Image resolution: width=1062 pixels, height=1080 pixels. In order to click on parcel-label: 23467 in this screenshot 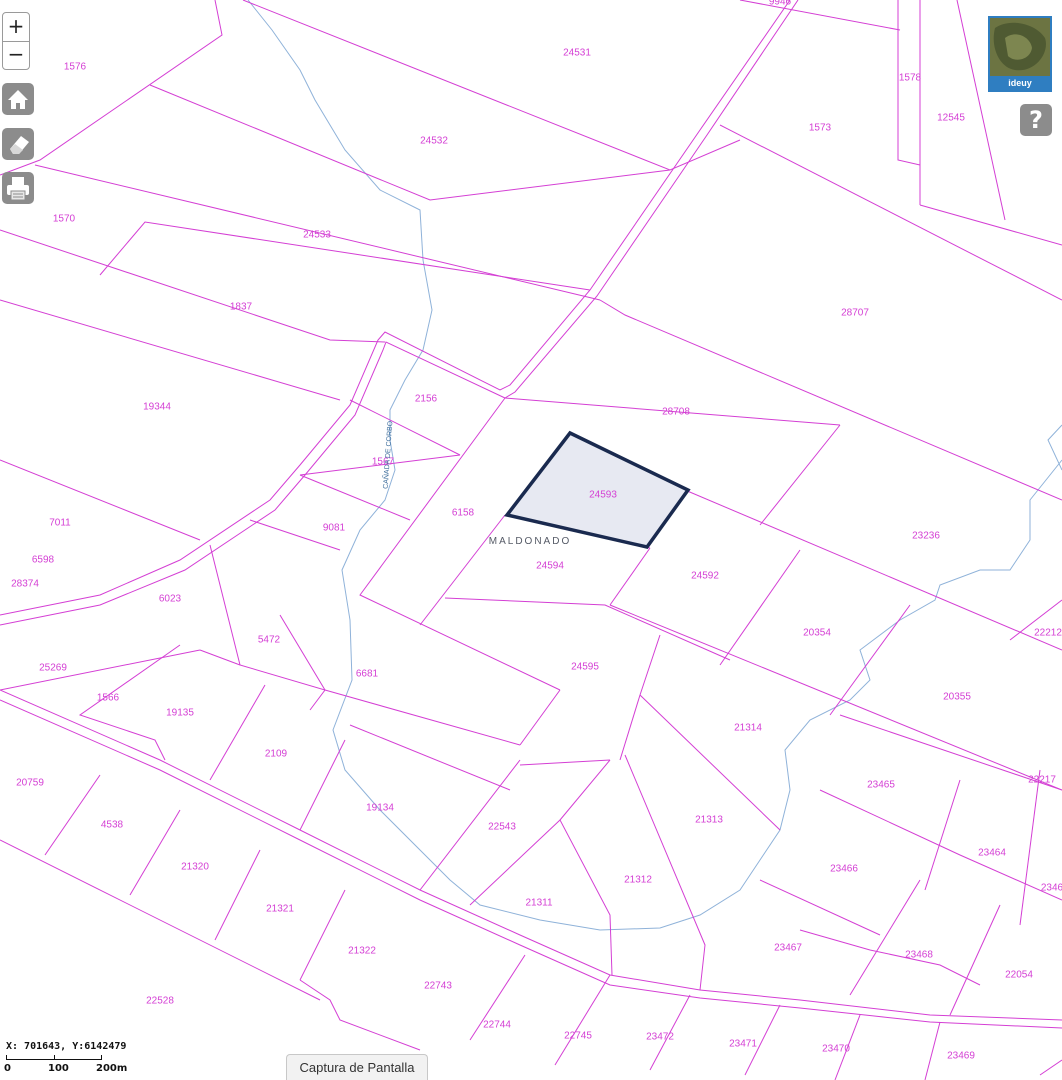, I will do `click(788, 948)`.